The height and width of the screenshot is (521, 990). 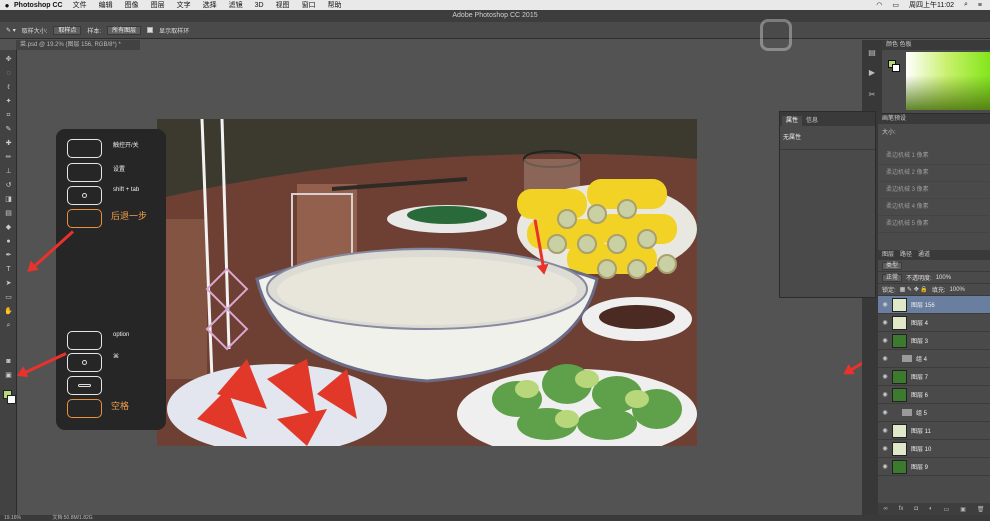 I want to click on layer-row: ◉ 图层 4, so click(x=934, y=323).